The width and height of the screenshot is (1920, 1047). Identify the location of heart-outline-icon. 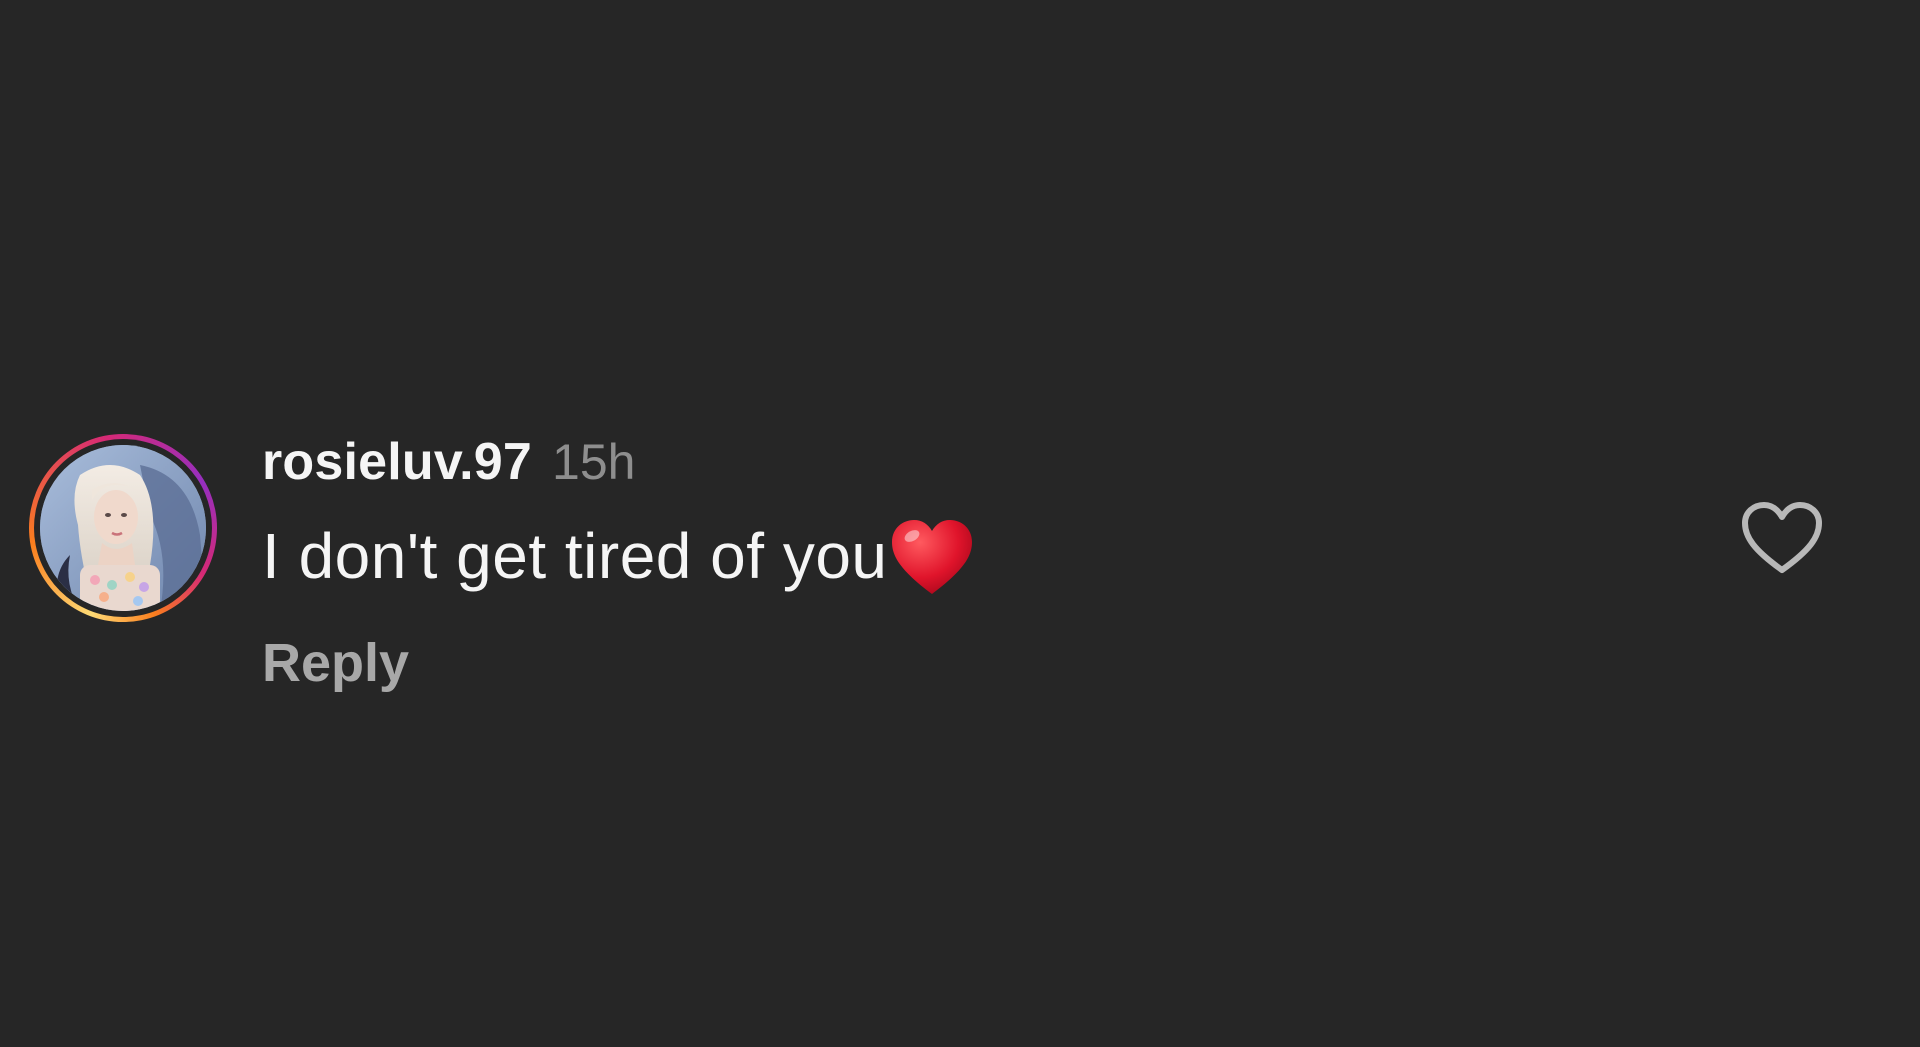
(1782, 537).